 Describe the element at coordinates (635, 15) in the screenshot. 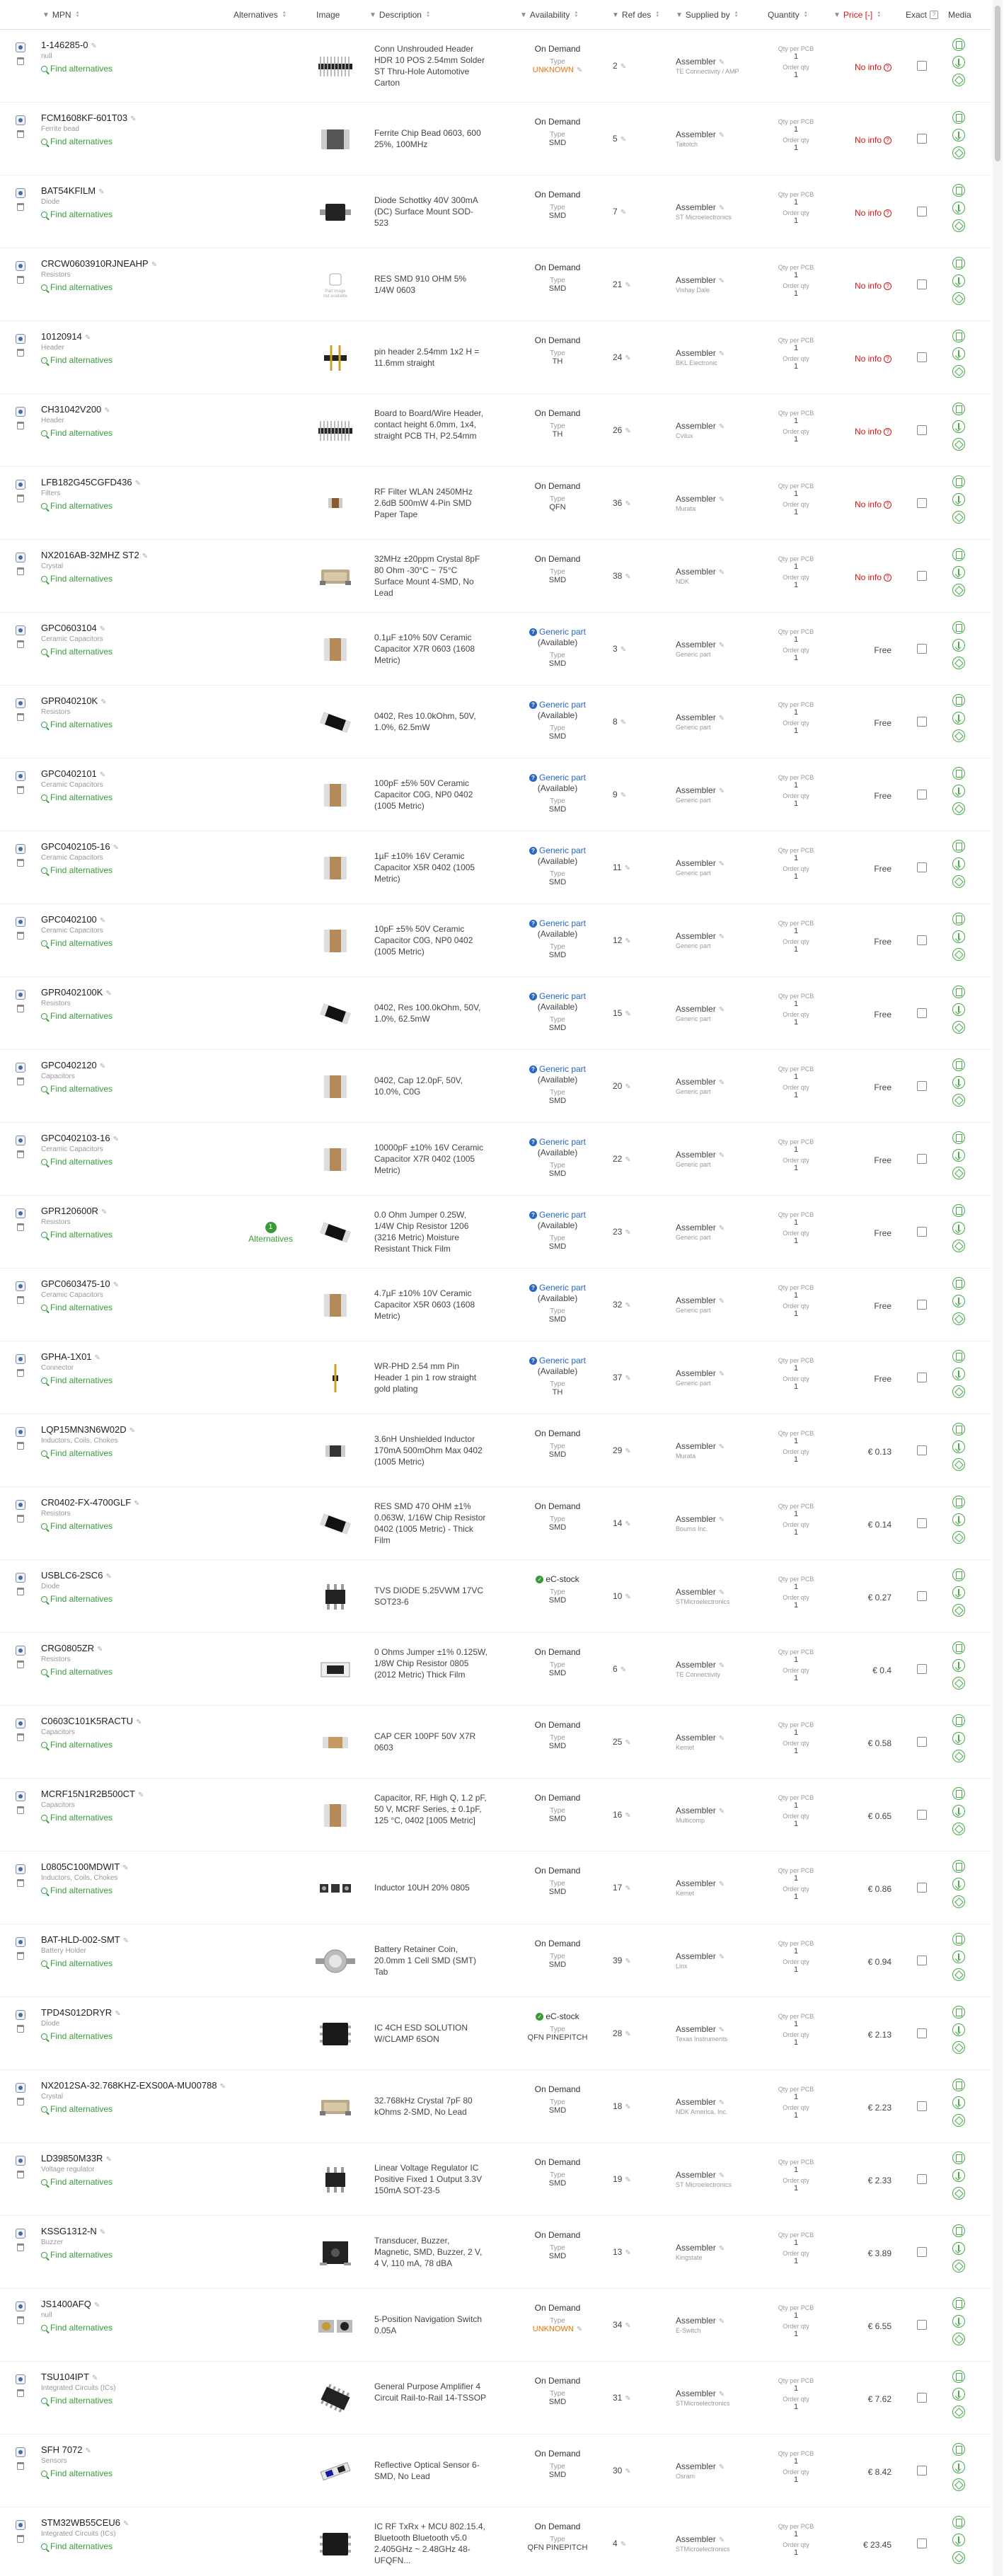

I see `column-header-refdes: ▼ Ref des ▲ ▼` at that location.